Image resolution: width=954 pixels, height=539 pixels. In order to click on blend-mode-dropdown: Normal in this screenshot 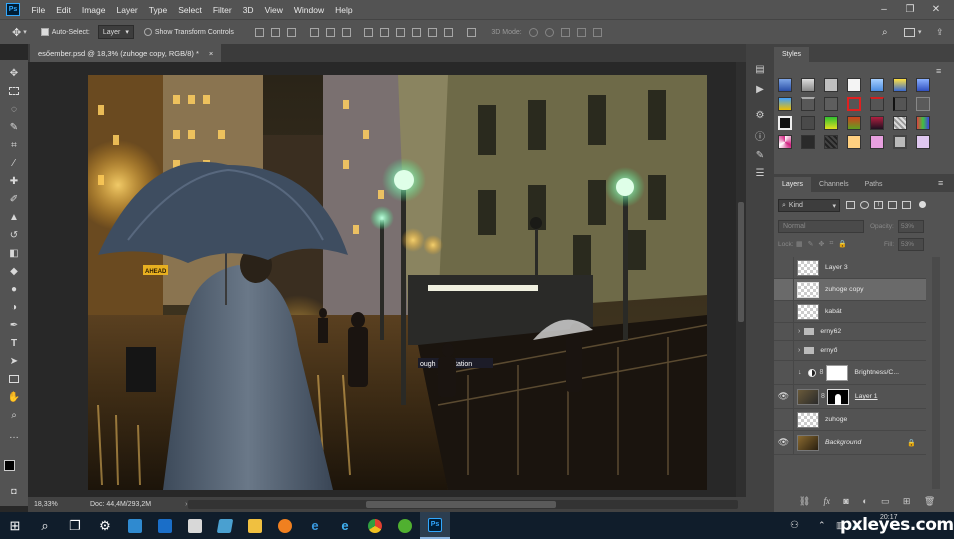, I will do `click(821, 226)`.